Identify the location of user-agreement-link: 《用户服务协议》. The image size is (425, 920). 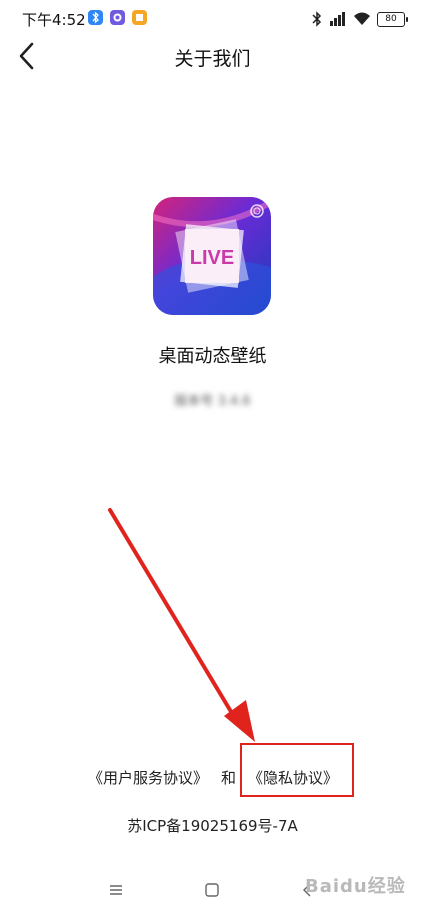
(148, 777).